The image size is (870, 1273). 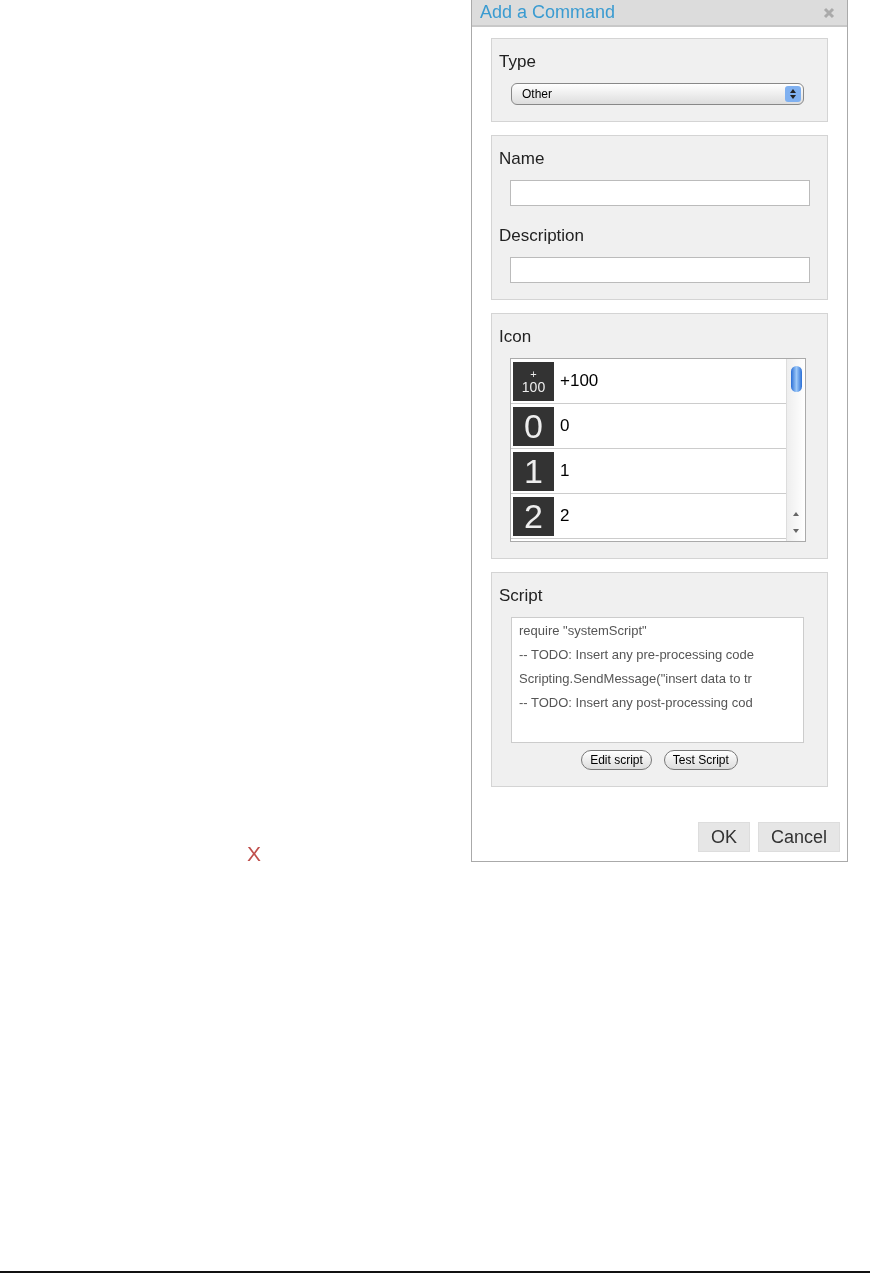 I want to click on number-tile-icon: 0, so click(x=533, y=426).